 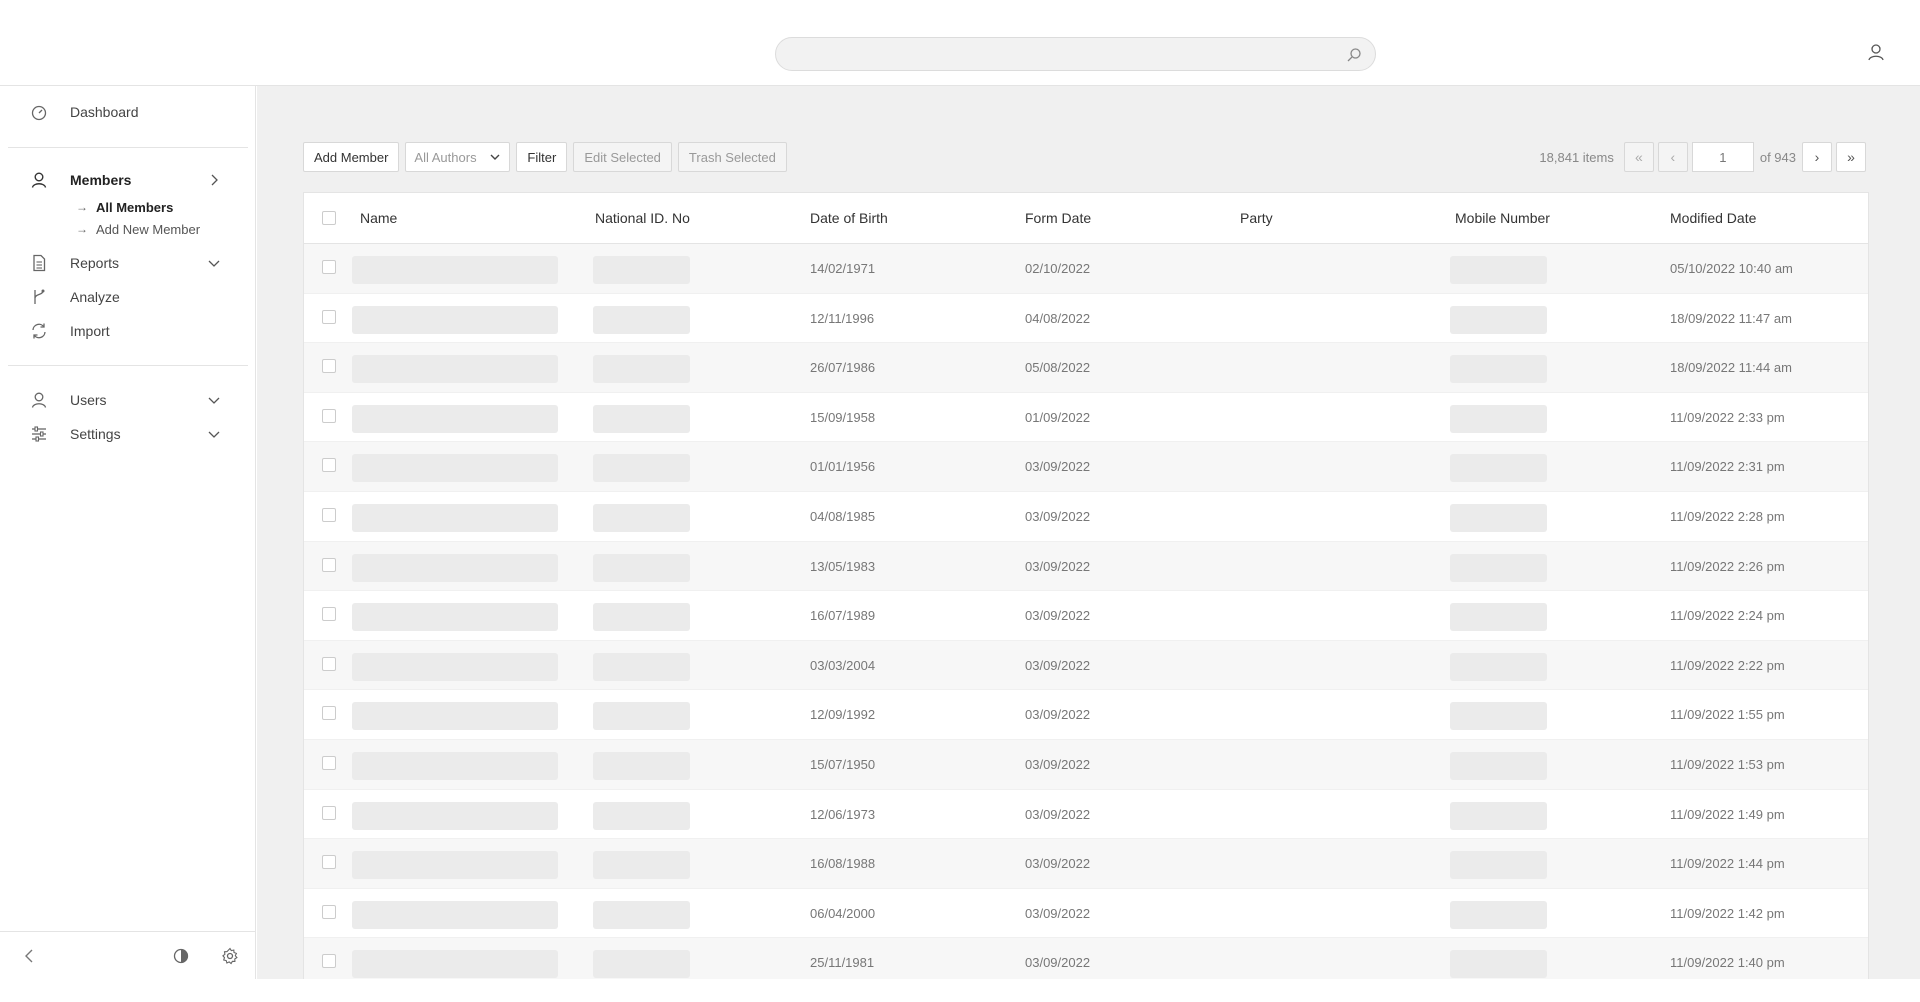 I want to click on modified-date-cell: 11/09/2022 1:49 pm, so click(x=1727, y=814).